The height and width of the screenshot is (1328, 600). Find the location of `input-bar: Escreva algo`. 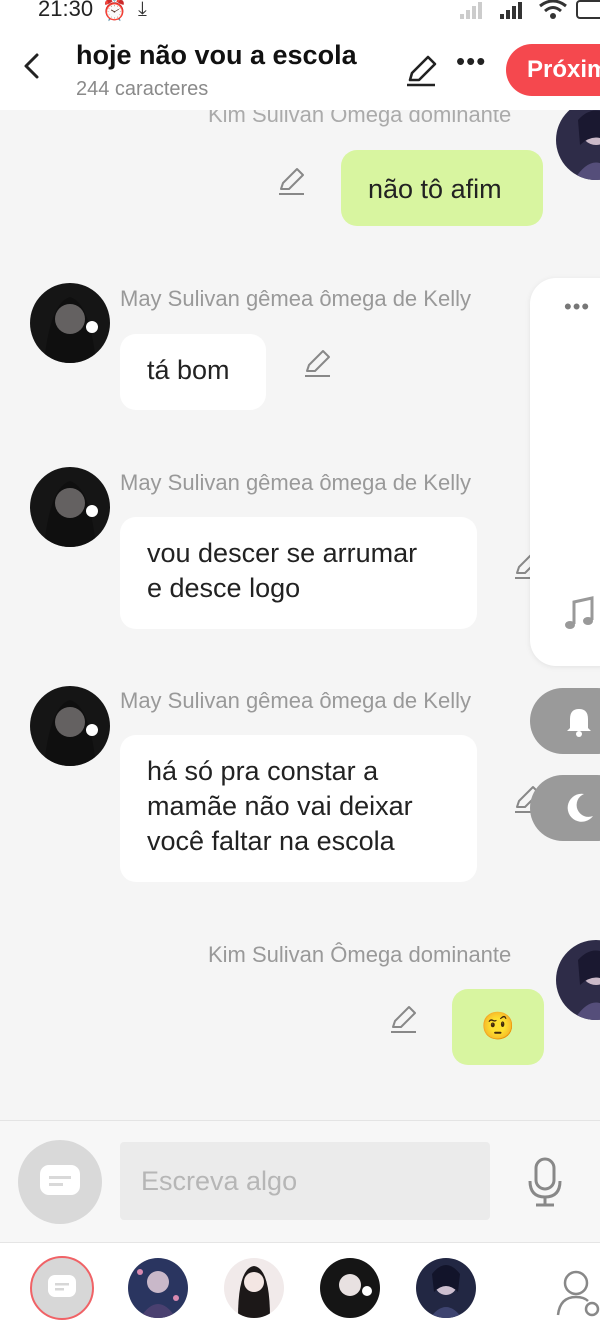

input-bar: Escreva algo is located at coordinates (300, 1181).